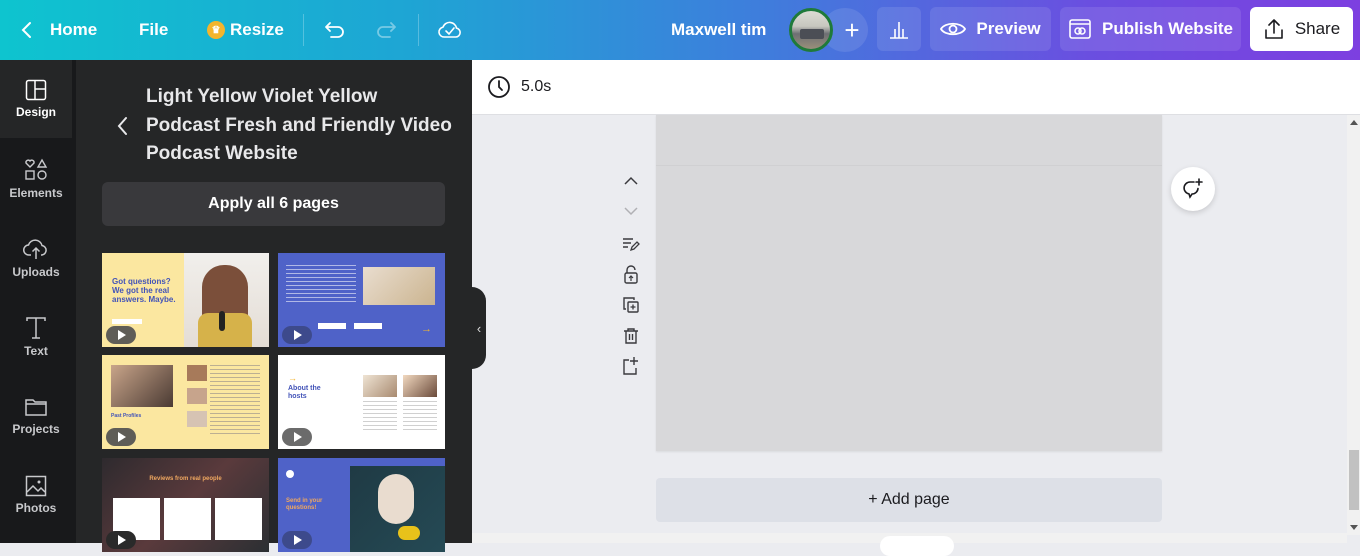  Describe the element at coordinates (36, 508) in the screenshot. I see `rail-label: Photos` at that location.